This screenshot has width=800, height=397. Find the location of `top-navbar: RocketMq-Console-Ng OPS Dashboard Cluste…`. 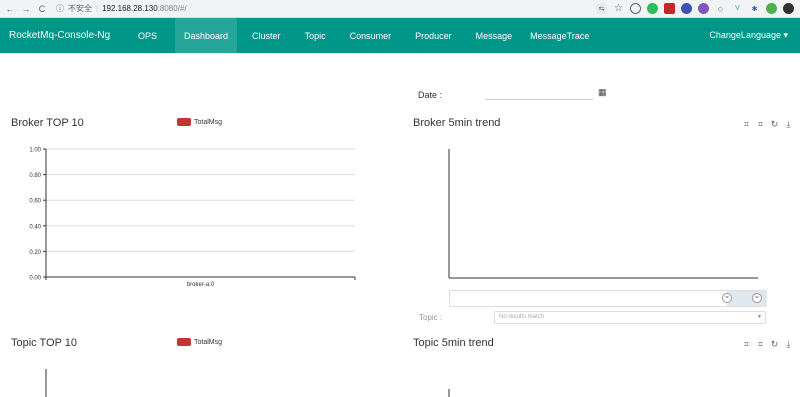

top-navbar: RocketMq-Console-Ng OPS Dashboard Cluste… is located at coordinates (400, 35).